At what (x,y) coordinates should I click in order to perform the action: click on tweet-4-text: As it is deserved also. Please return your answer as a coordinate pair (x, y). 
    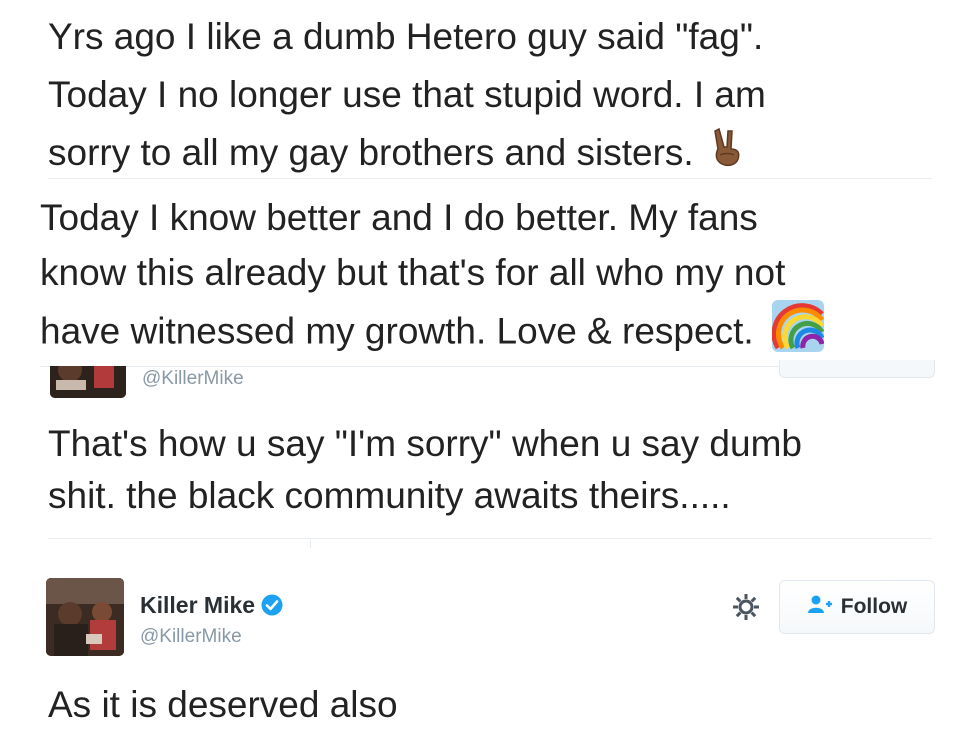
    Looking at the image, I should click on (223, 705).